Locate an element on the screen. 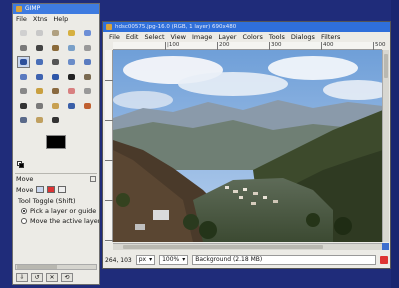 This screenshot has height=288, width=399. measure-icon is located at coordinates (87, 48).